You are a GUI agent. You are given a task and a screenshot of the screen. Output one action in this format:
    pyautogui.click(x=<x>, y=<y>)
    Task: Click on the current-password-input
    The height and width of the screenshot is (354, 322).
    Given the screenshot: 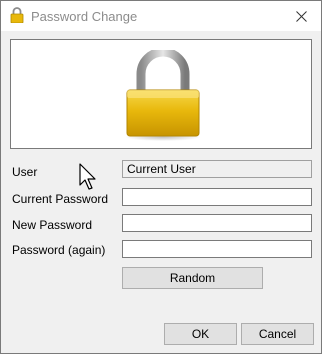 What is the action you would take?
    pyautogui.click(x=217, y=197)
    